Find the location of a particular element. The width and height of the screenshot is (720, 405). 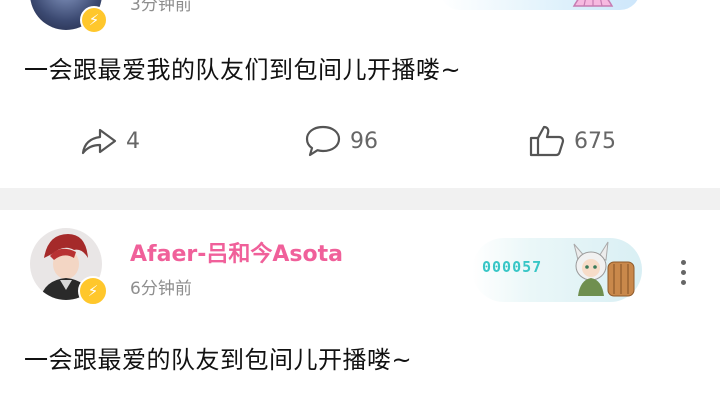

share-button: 4 is located at coordinates (110, 141).